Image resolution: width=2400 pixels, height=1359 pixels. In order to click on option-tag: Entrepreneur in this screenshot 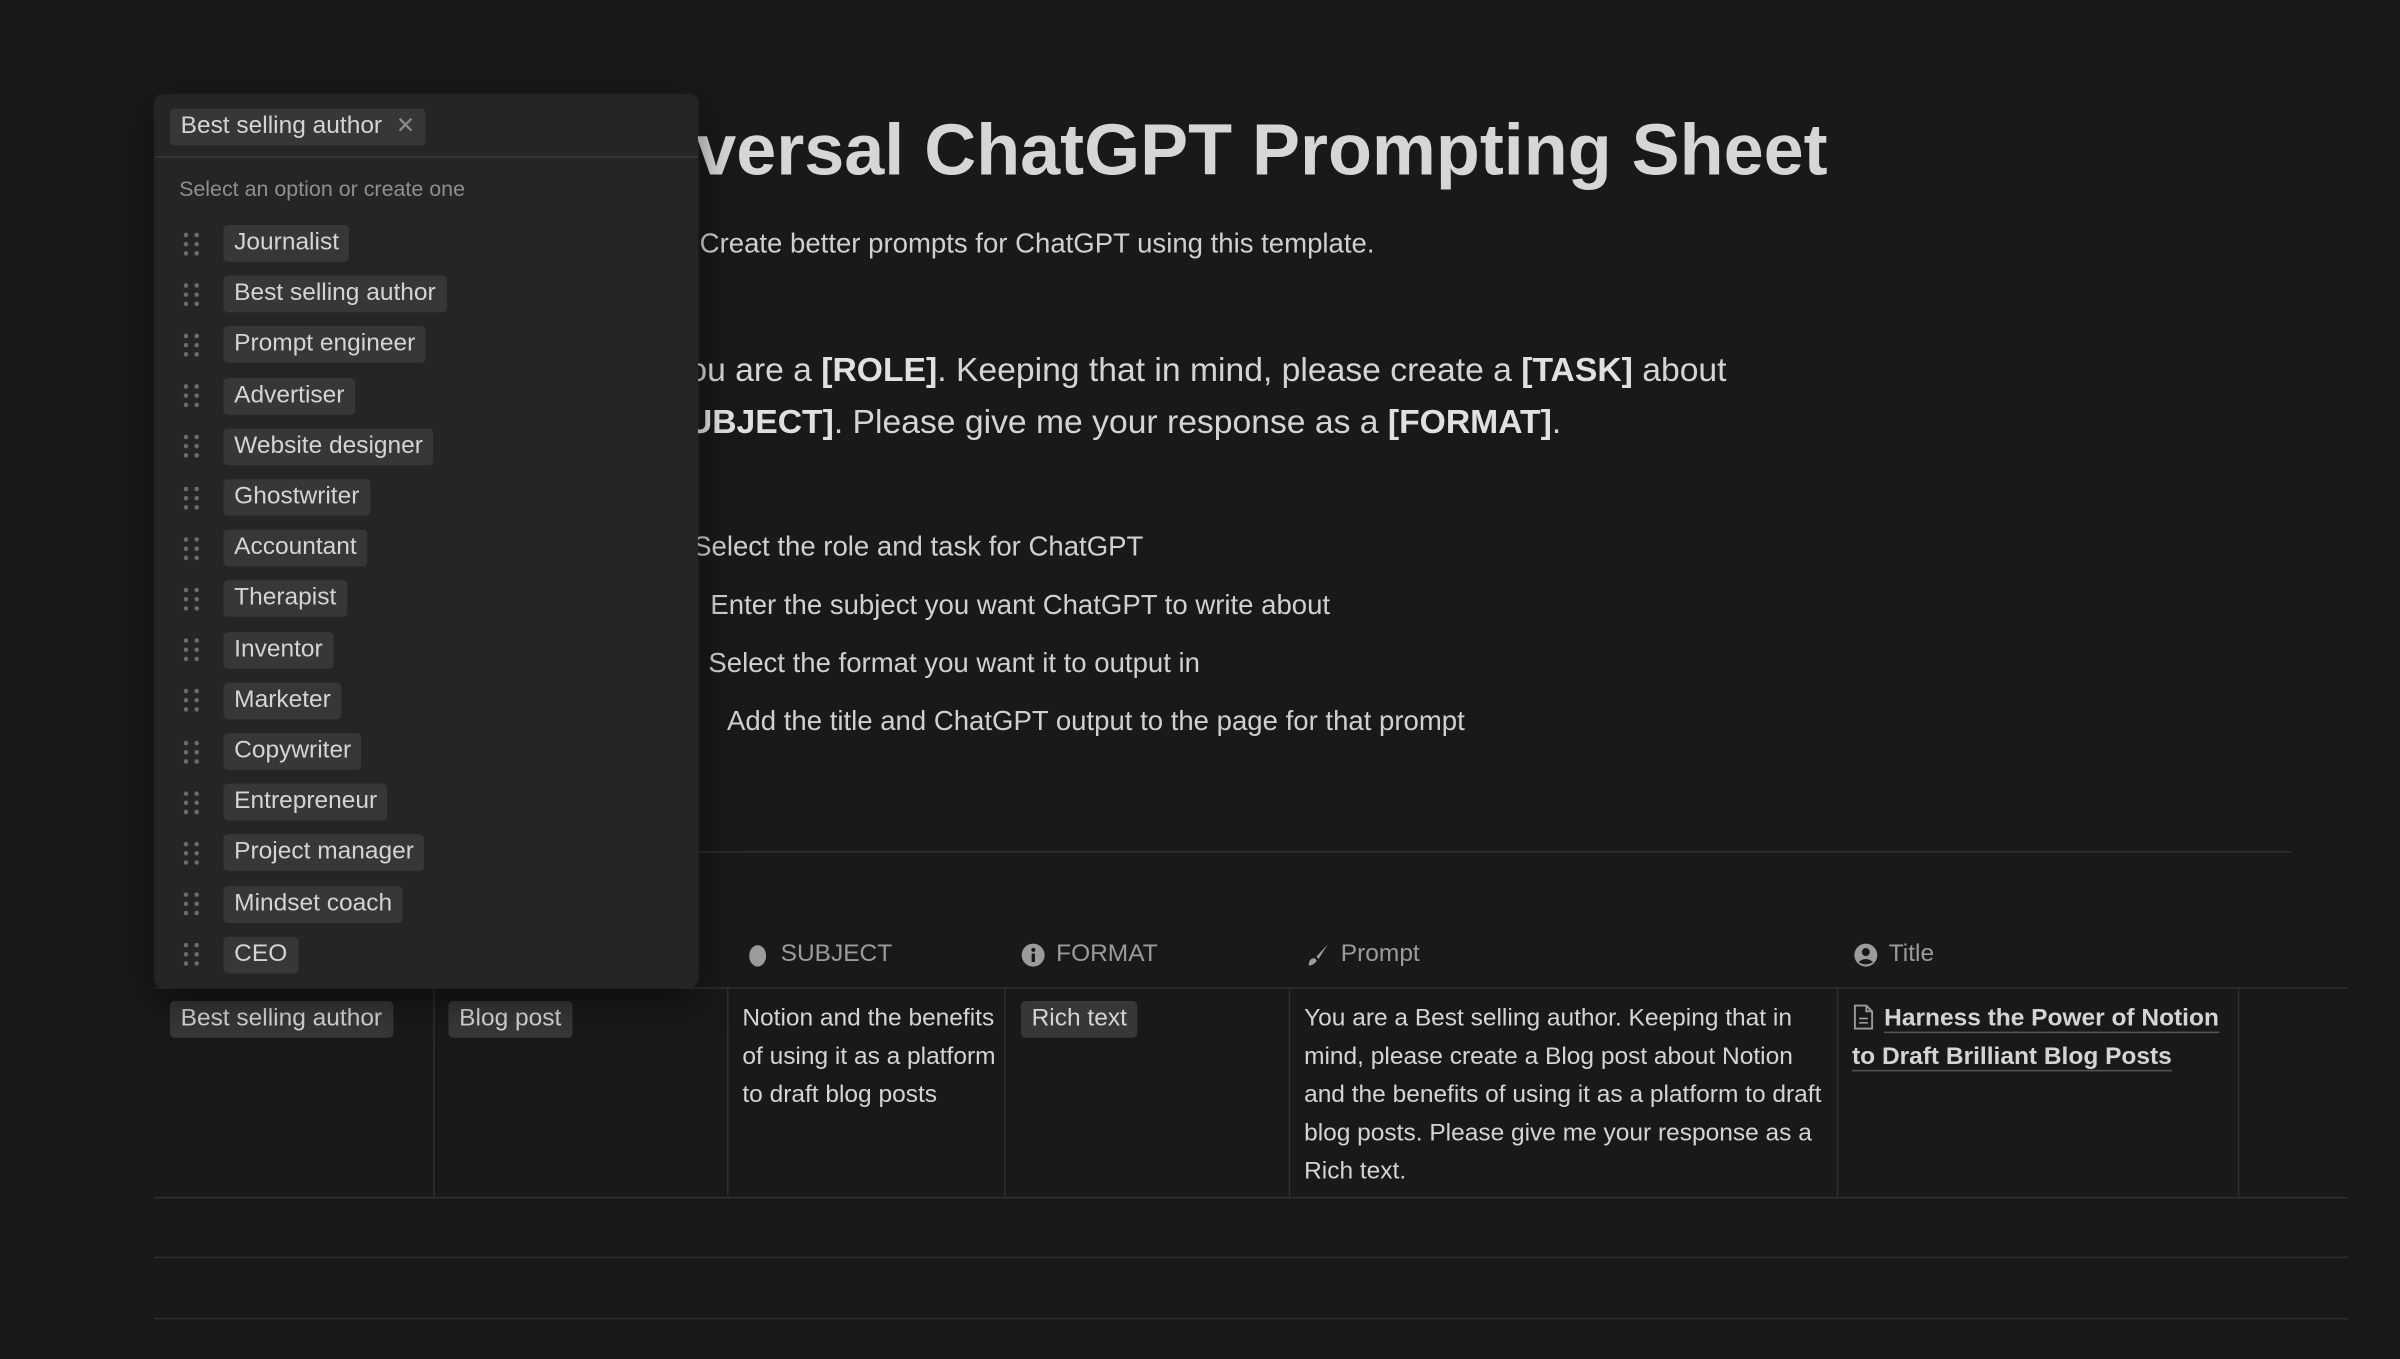, I will do `click(305, 802)`.